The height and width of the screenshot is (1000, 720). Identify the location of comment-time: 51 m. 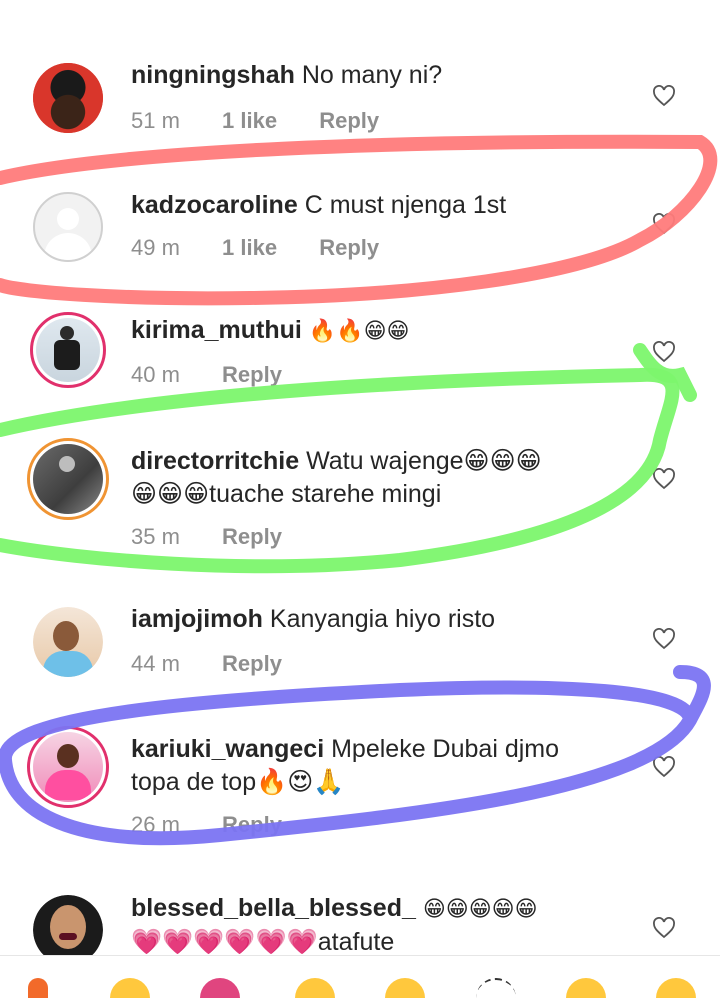
(155, 120).